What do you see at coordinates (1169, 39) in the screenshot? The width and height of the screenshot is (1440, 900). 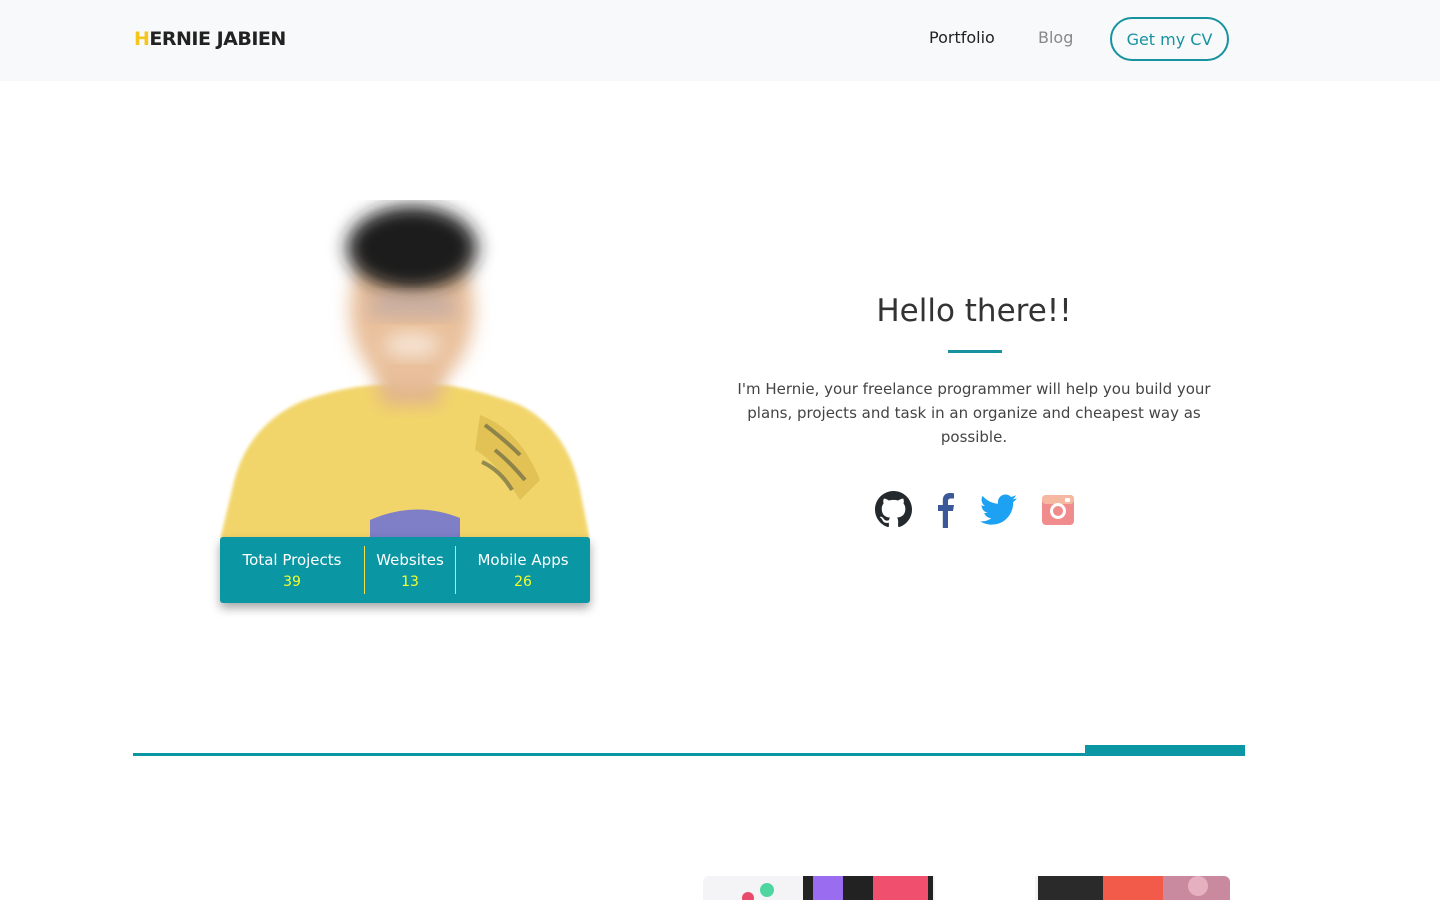 I see `get-cv-button: Get my CV` at bounding box center [1169, 39].